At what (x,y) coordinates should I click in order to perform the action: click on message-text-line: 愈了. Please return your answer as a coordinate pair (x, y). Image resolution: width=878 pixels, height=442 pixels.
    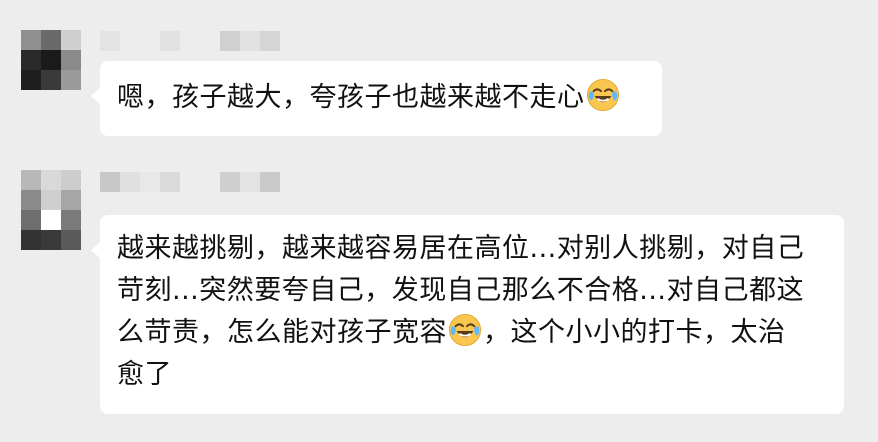
    Looking at the image, I should click on (144, 374).